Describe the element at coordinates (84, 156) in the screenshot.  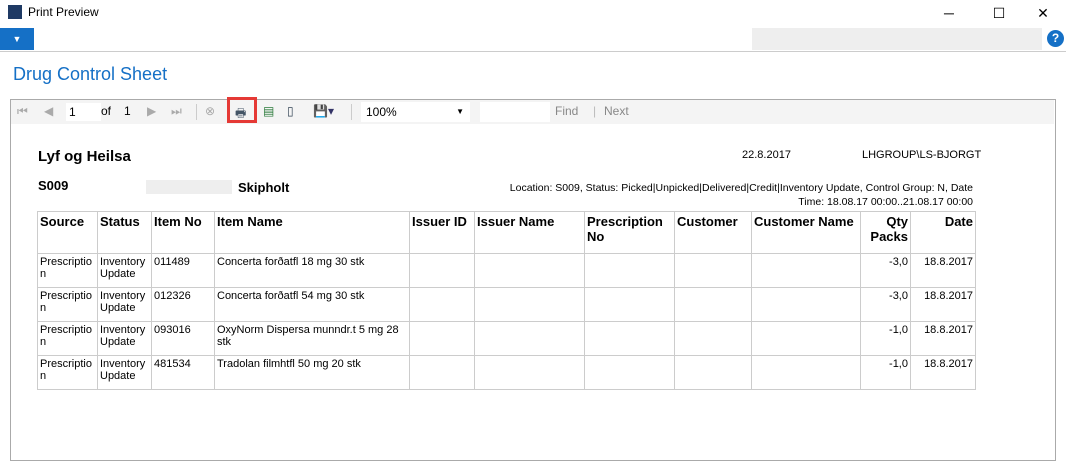
I see `company-name: Lyf og Heilsa` at that location.